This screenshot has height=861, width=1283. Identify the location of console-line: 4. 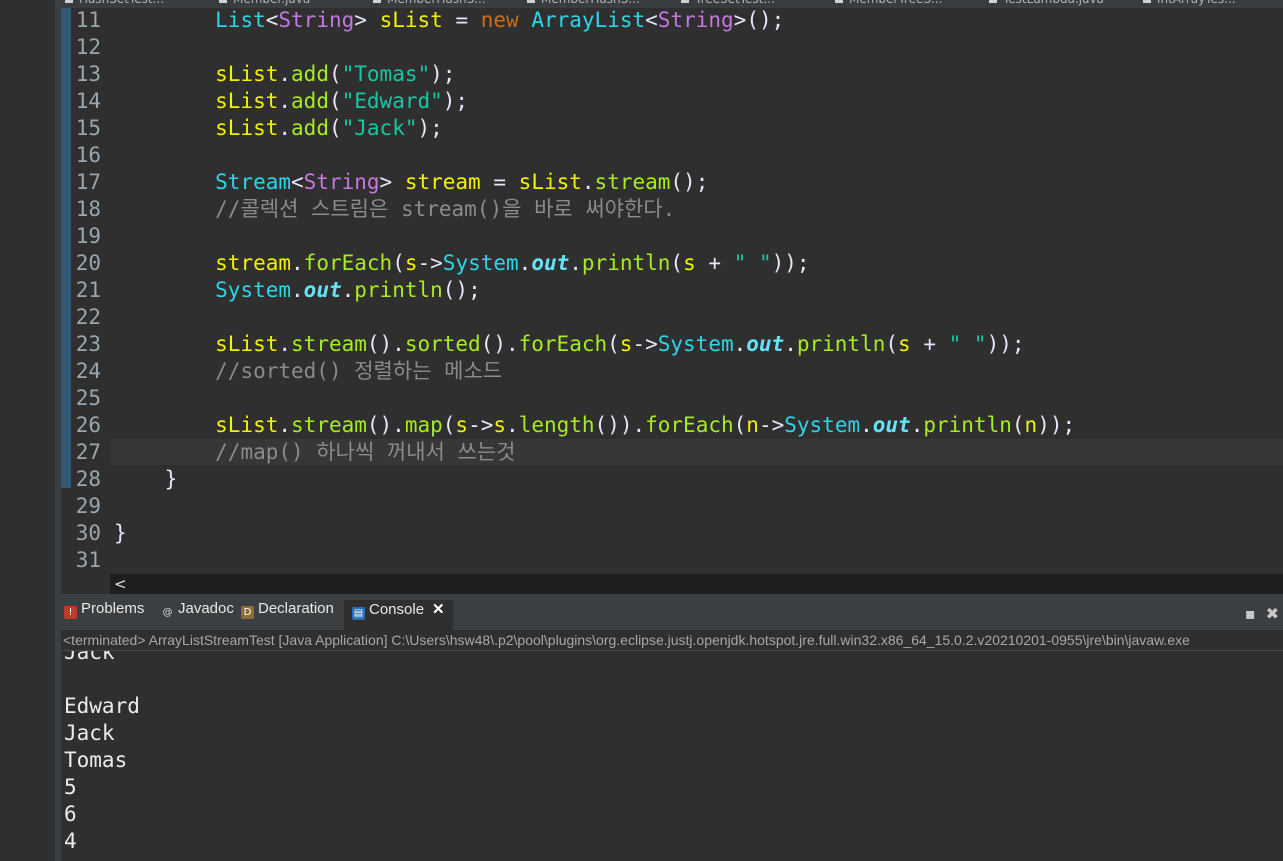
(70, 841).